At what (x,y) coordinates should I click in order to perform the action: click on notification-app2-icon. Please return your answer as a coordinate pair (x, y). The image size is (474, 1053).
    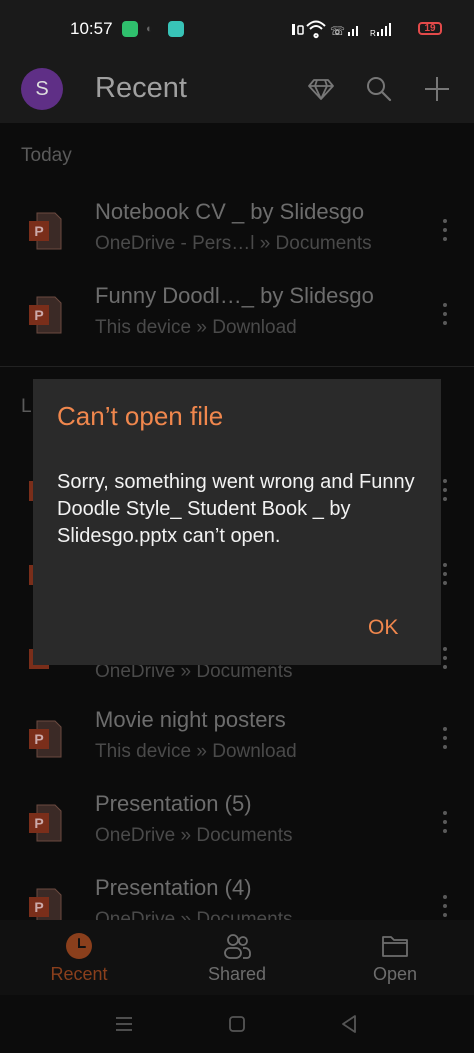
    Looking at the image, I should click on (176, 29).